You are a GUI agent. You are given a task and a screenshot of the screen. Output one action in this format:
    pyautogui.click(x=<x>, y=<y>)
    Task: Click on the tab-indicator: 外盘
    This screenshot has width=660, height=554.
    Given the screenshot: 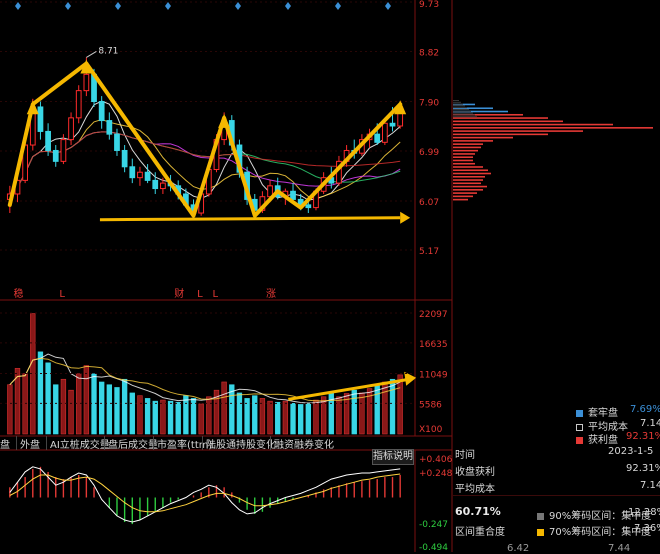 What is the action you would take?
    pyautogui.click(x=28, y=443)
    